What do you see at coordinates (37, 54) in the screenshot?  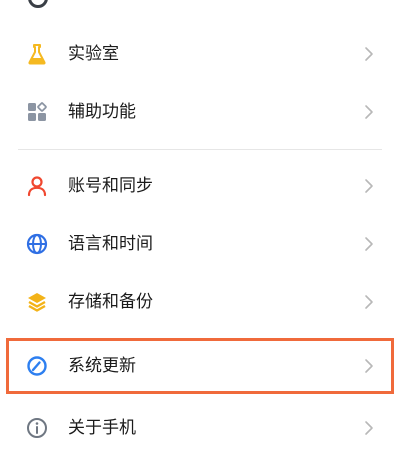 I see `flask-icon` at bounding box center [37, 54].